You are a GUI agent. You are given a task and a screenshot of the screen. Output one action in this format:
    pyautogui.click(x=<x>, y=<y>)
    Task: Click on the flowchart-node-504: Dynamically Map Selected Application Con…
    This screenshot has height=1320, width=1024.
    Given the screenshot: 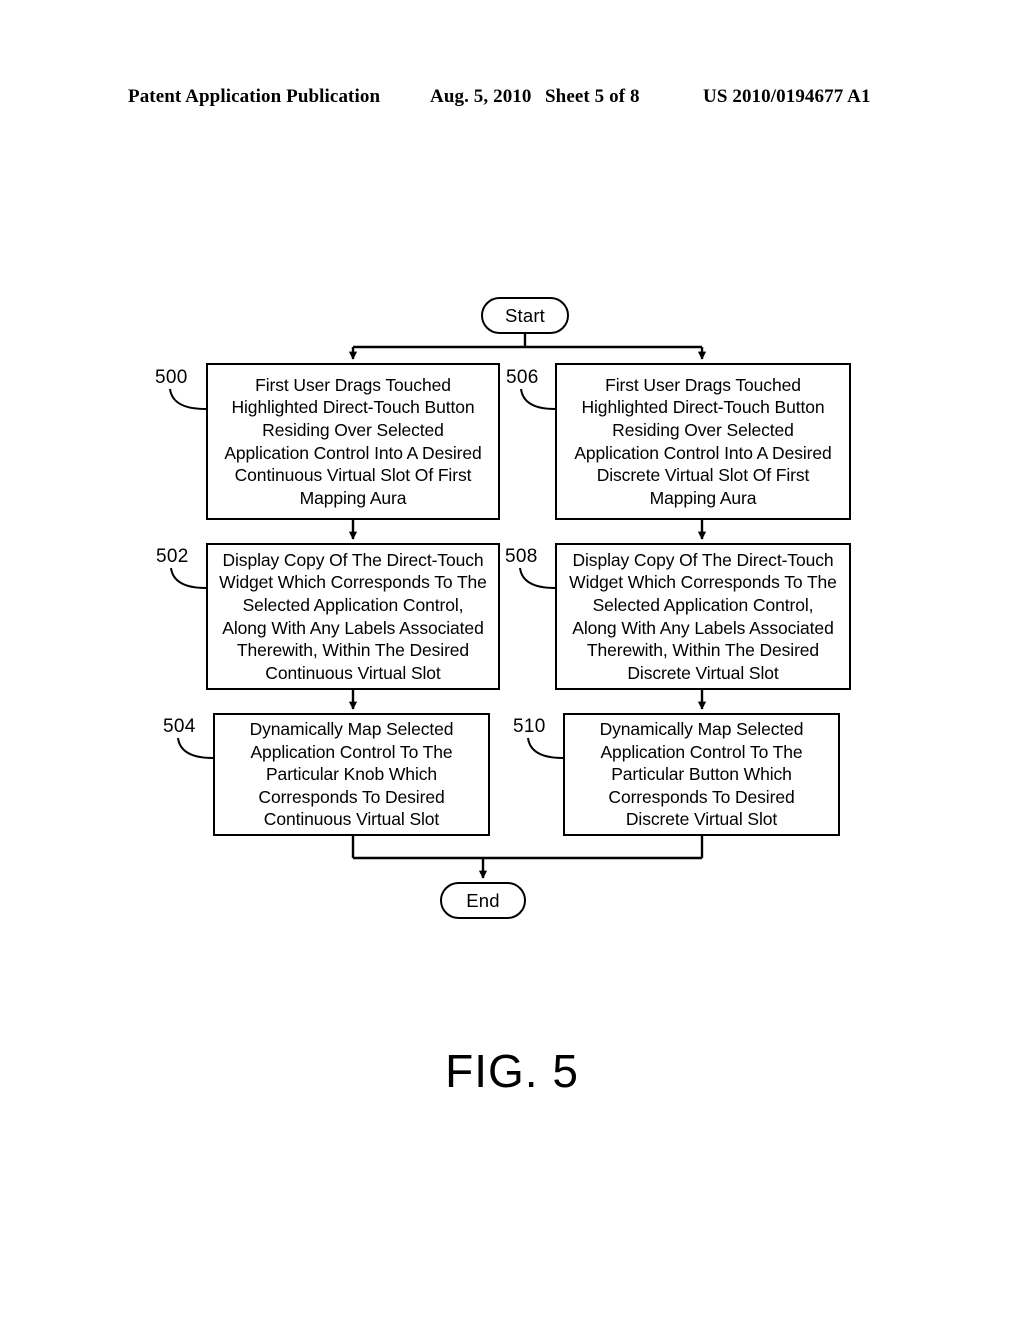 What is the action you would take?
    pyautogui.click(x=351, y=774)
    